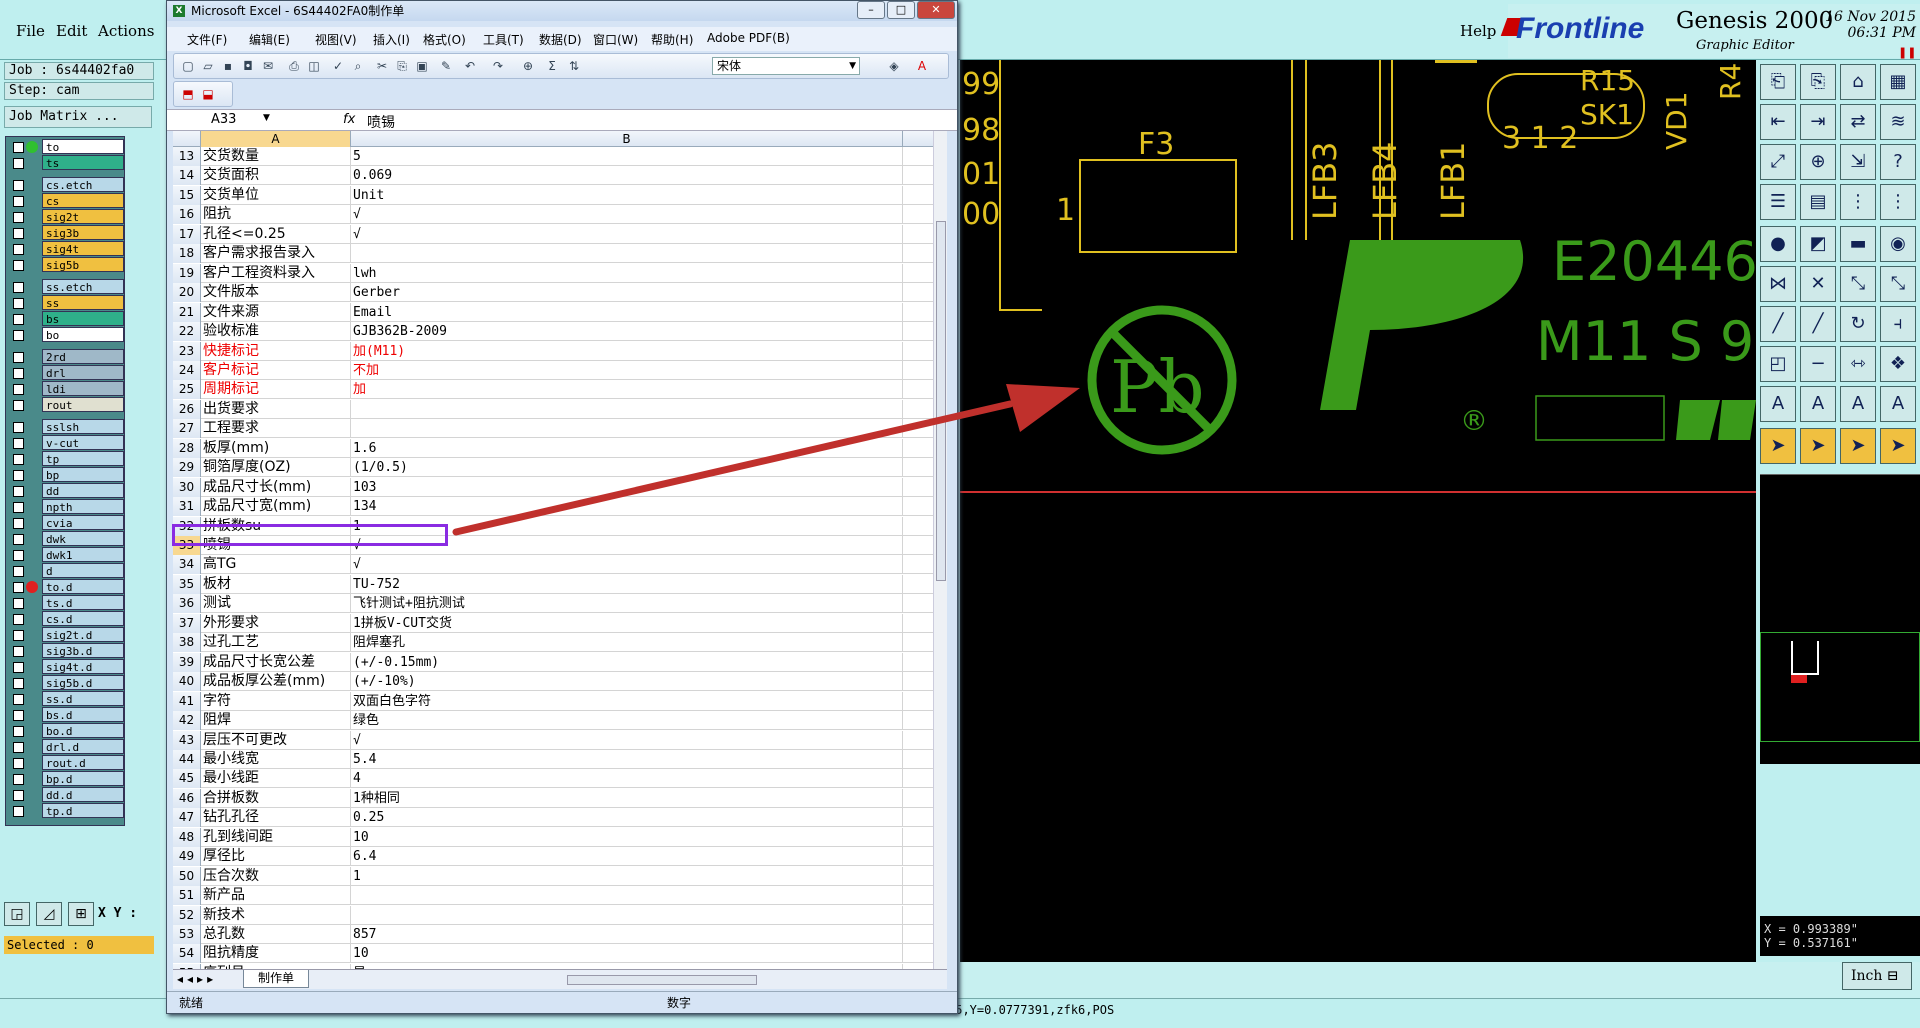 The image size is (1920, 1028). What do you see at coordinates (276, 273) in the screenshot?
I see `cell-a: 客户工程资料录入` at bounding box center [276, 273].